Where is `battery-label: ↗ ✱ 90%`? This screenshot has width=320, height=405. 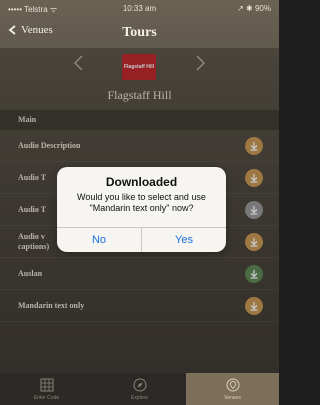 battery-label: ↗ ✱ 90% is located at coordinates (254, 8).